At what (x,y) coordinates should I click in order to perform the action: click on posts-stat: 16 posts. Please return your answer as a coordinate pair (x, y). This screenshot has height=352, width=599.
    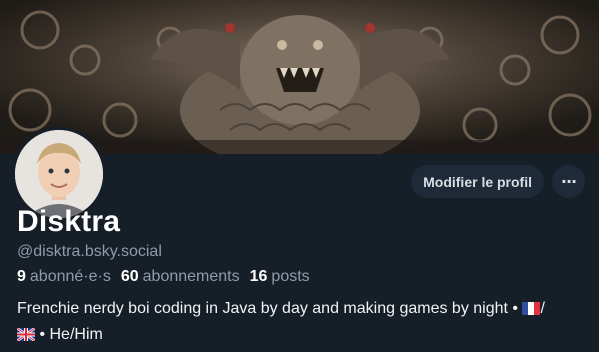
    Looking at the image, I should click on (280, 277).